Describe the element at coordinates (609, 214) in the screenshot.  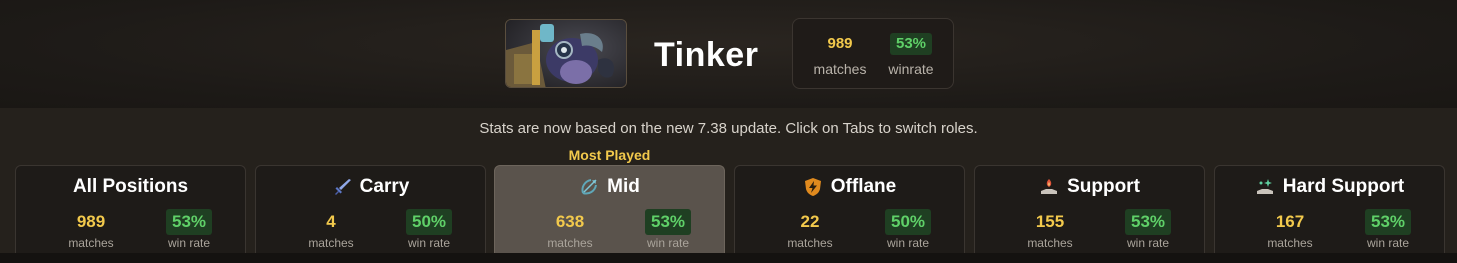
I see `tab-mid: Mid 638 matches 53% win rate` at that location.